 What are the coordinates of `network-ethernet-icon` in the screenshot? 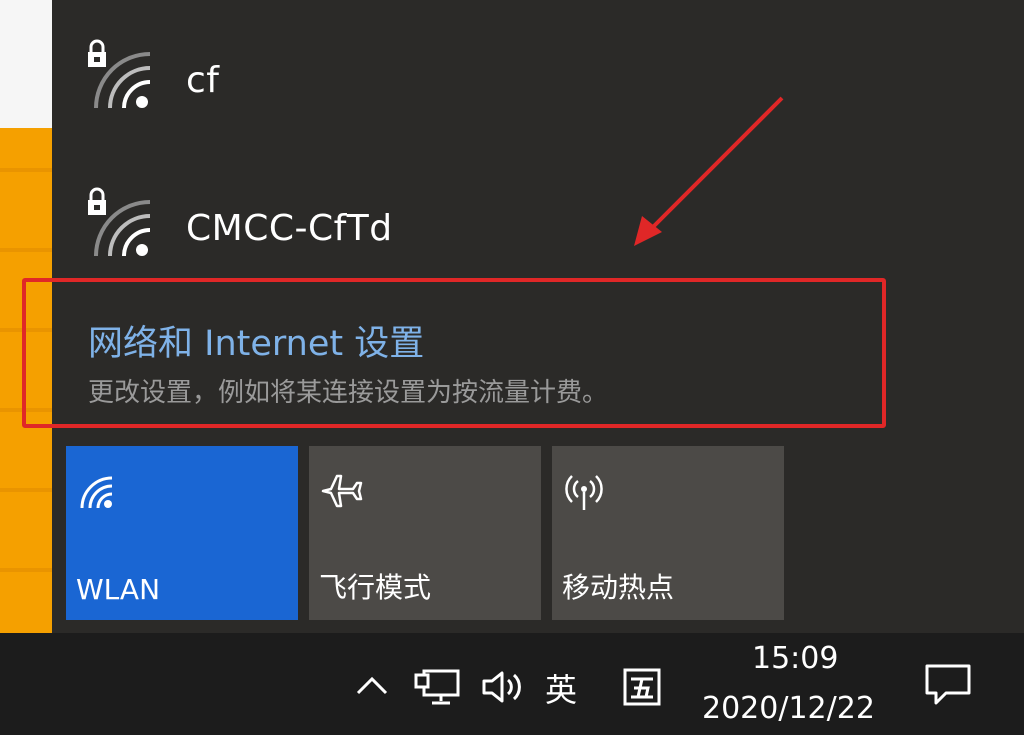 It's located at (438, 687).